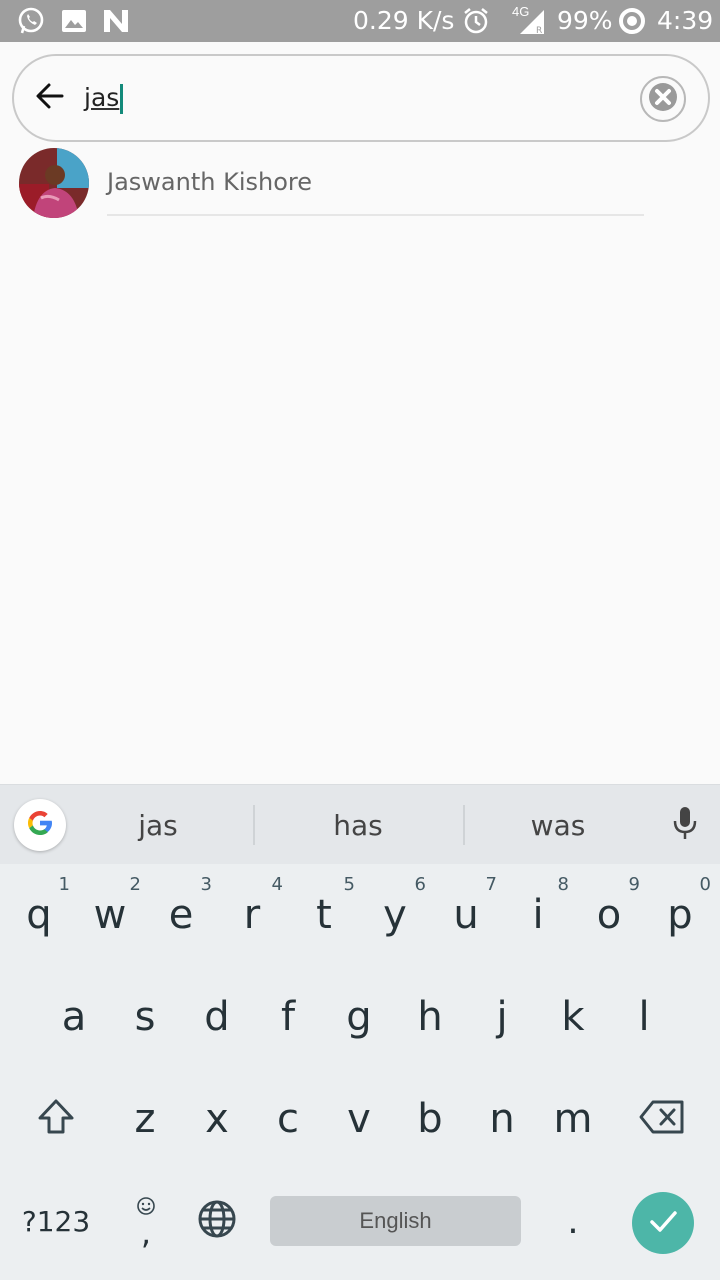  I want to click on battery-level: 99%, so click(585, 20).